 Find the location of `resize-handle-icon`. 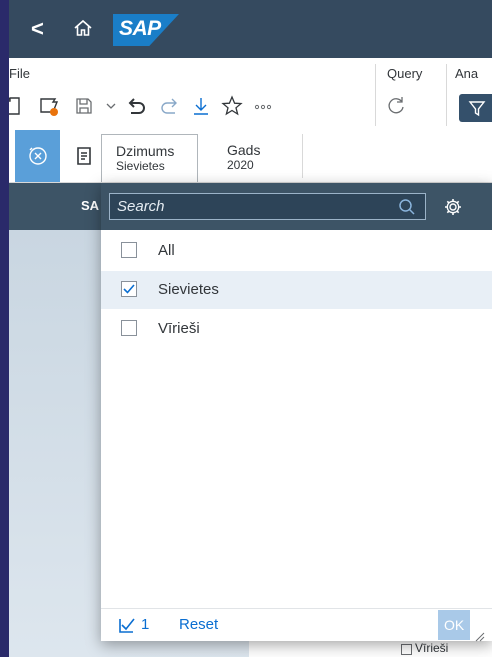

resize-handle-icon is located at coordinates (480, 638).